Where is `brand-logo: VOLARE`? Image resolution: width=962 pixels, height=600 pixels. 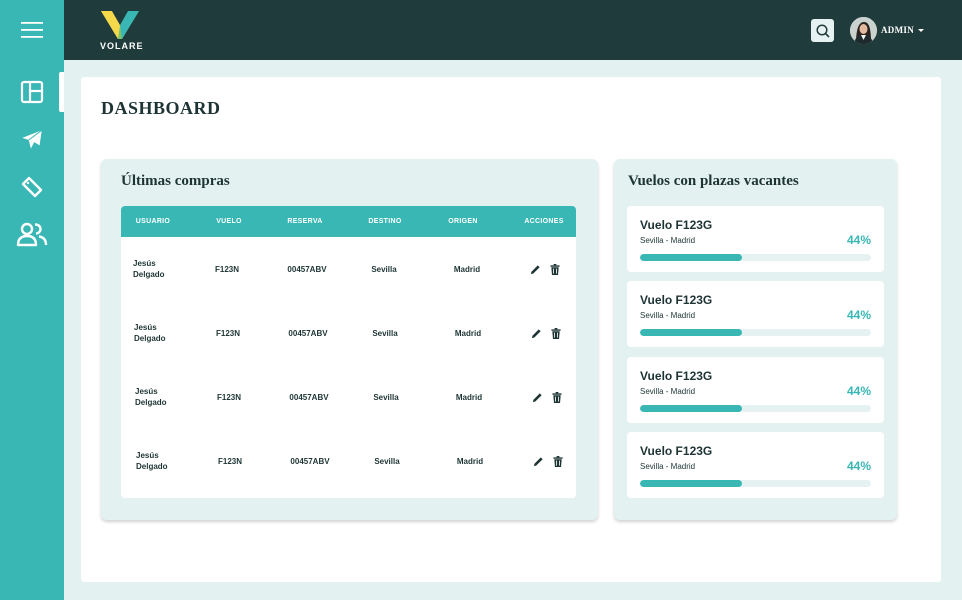 brand-logo: VOLARE is located at coordinates (122, 31).